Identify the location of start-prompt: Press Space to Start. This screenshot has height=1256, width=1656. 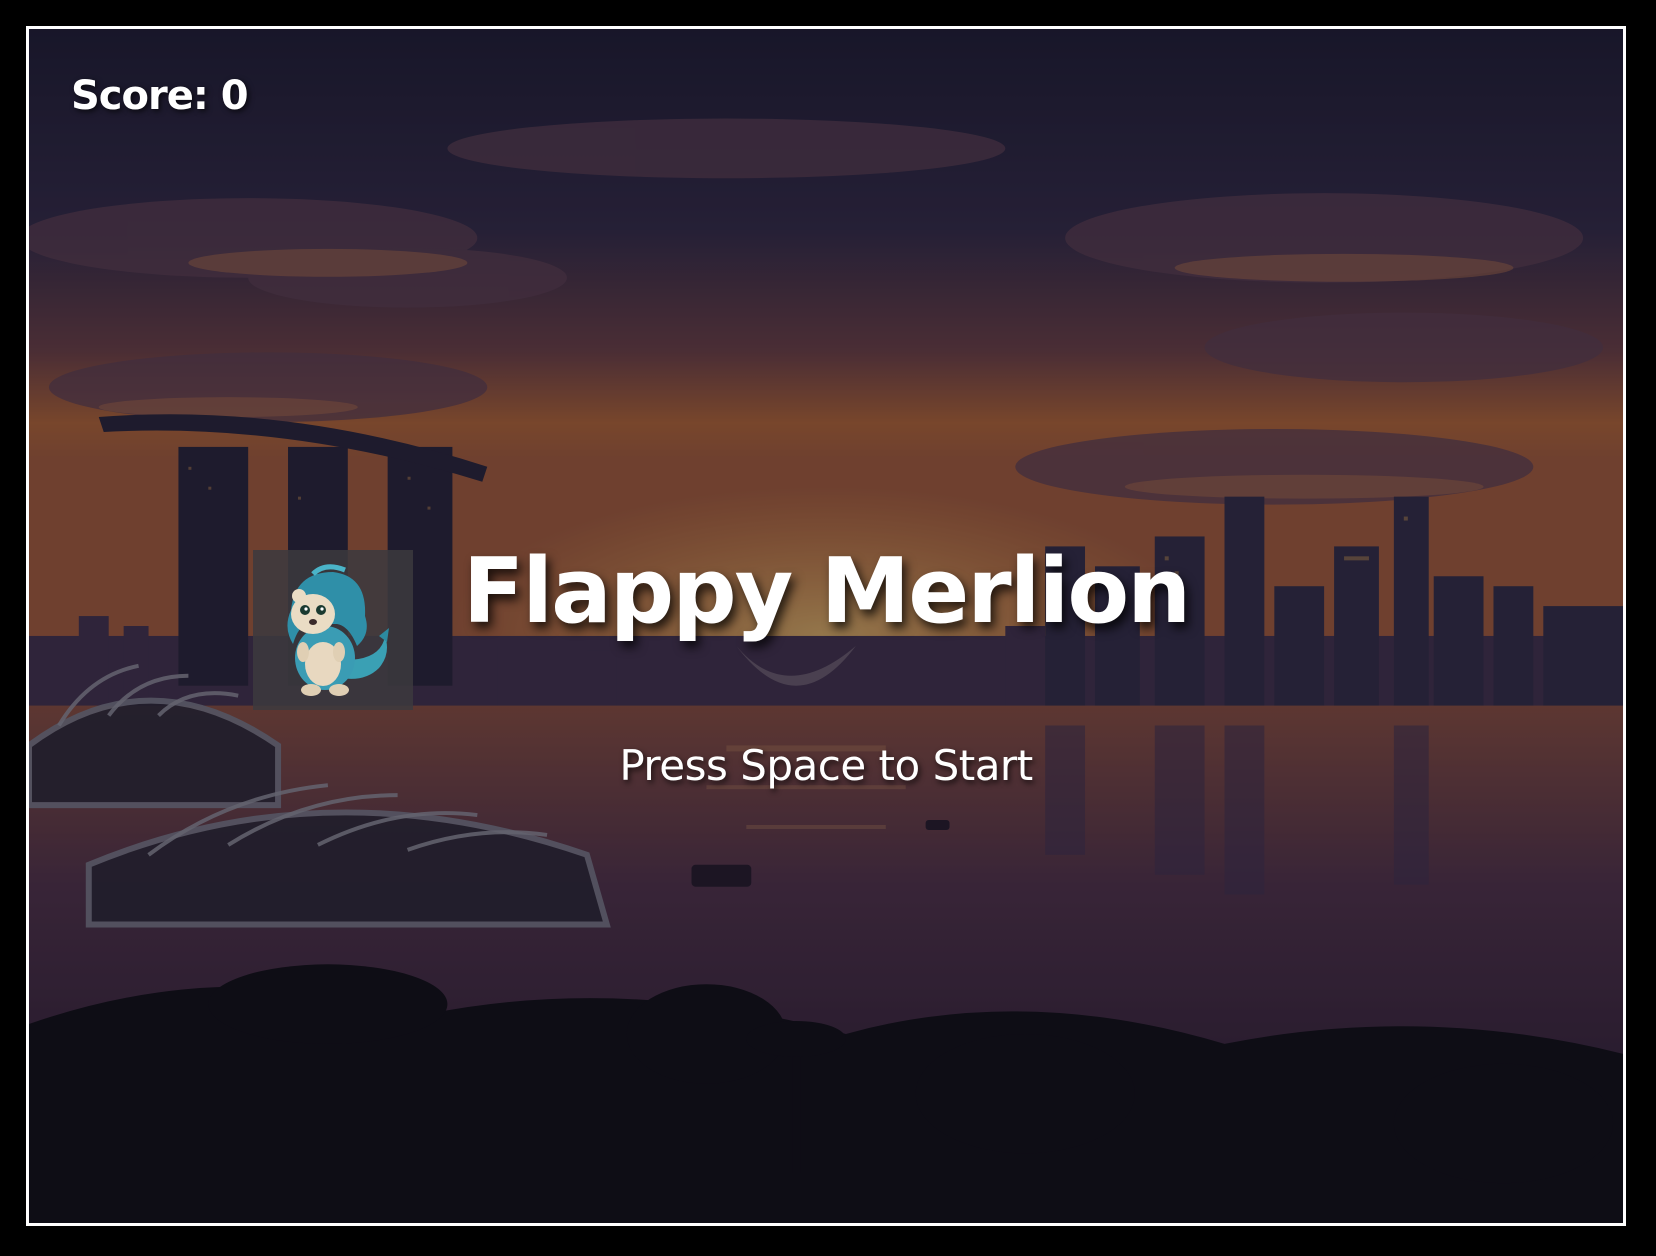
(826, 765).